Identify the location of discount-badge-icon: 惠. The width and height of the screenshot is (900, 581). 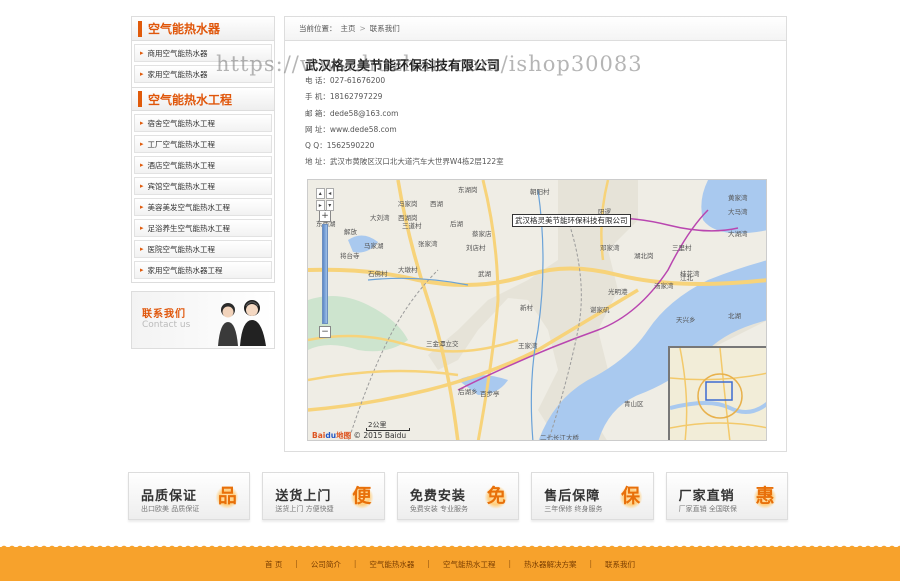
(765, 496).